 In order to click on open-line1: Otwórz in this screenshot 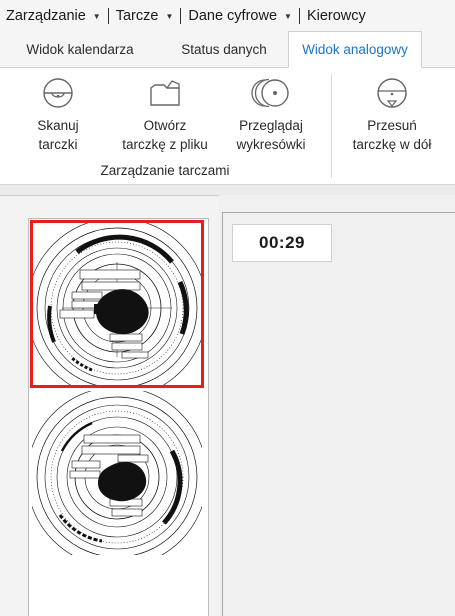, I will do `click(165, 125)`.